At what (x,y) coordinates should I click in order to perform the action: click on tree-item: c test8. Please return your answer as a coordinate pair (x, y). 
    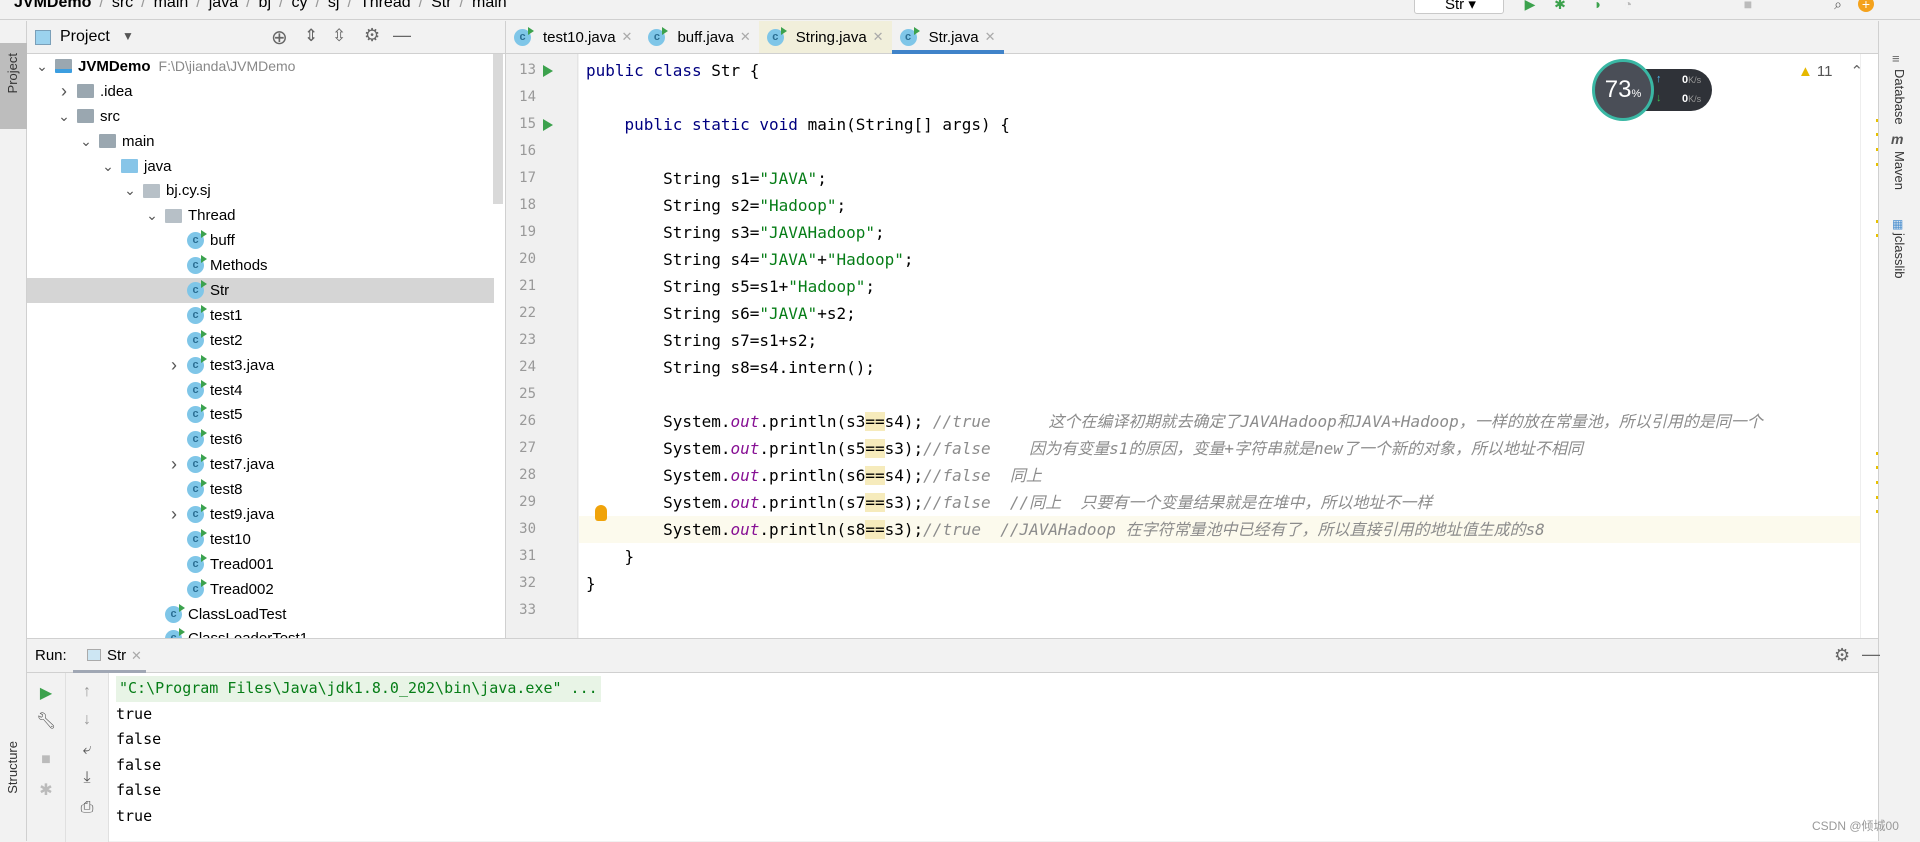
    Looking at the image, I should click on (260, 489).